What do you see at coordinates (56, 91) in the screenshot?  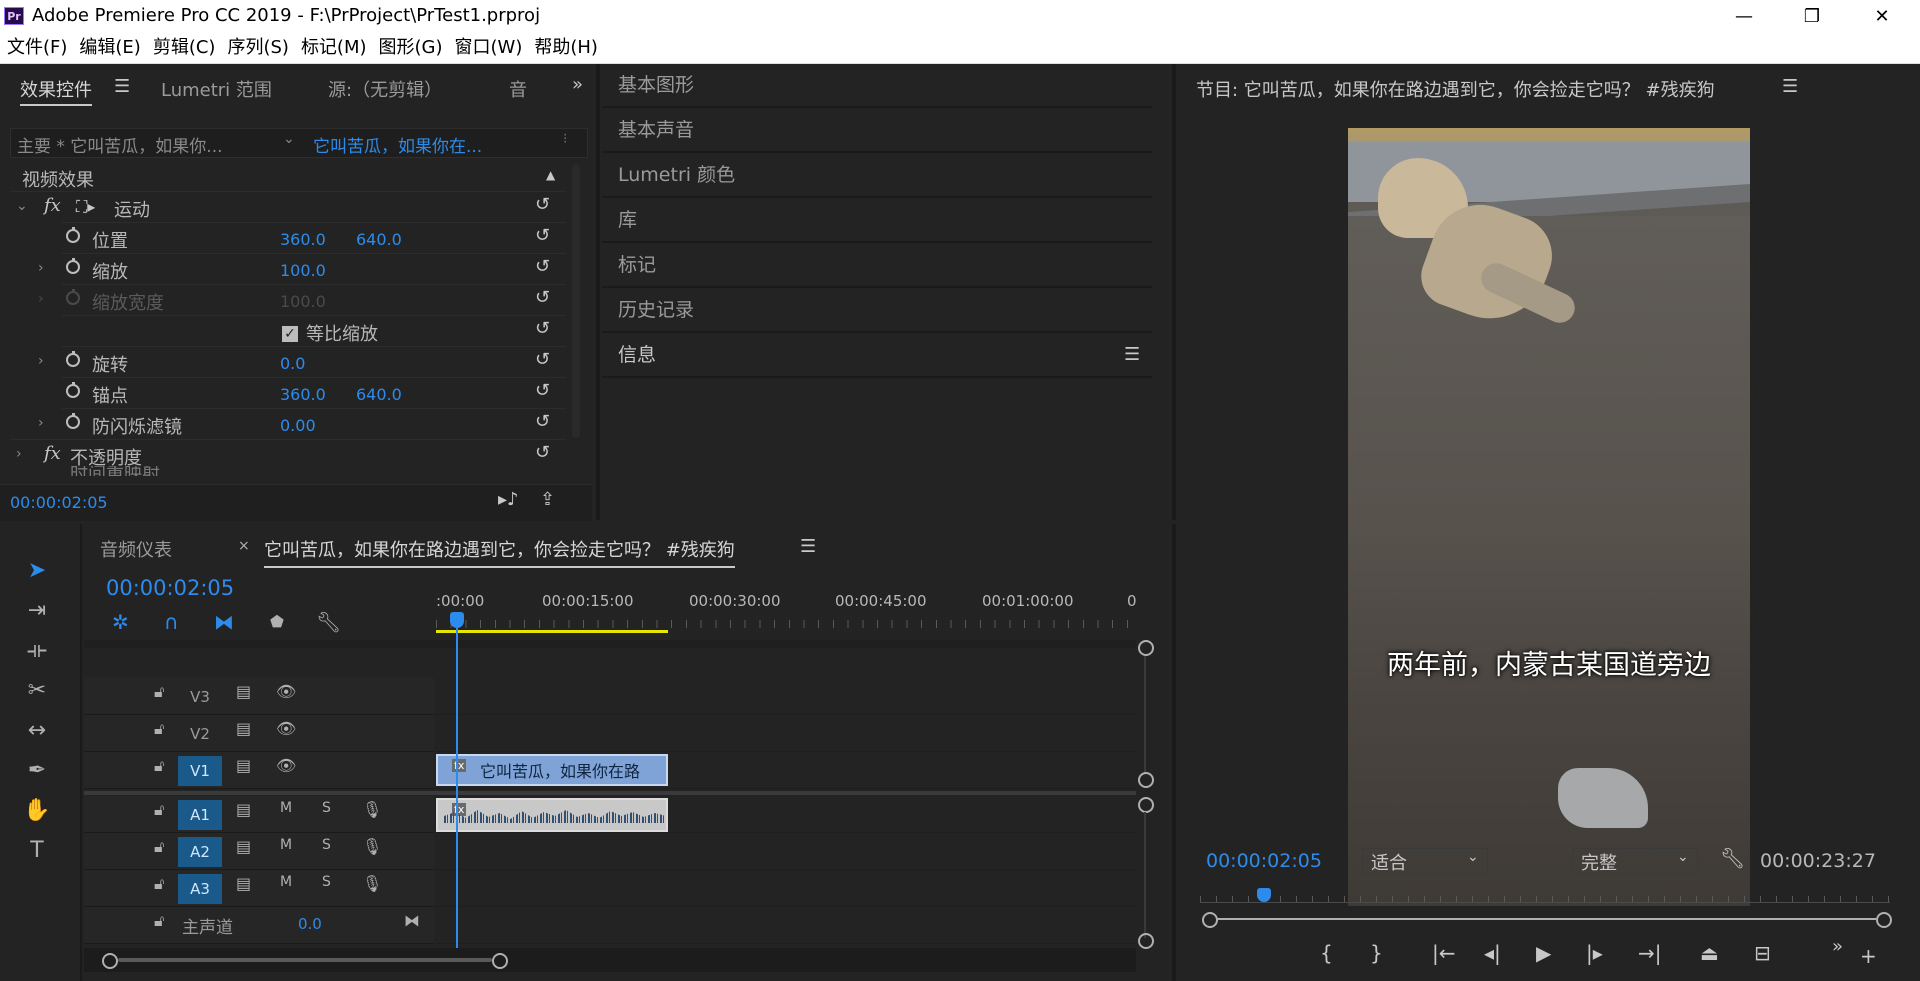 I see `tab-effect-controls: 效果控件` at bounding box center [56, 91].